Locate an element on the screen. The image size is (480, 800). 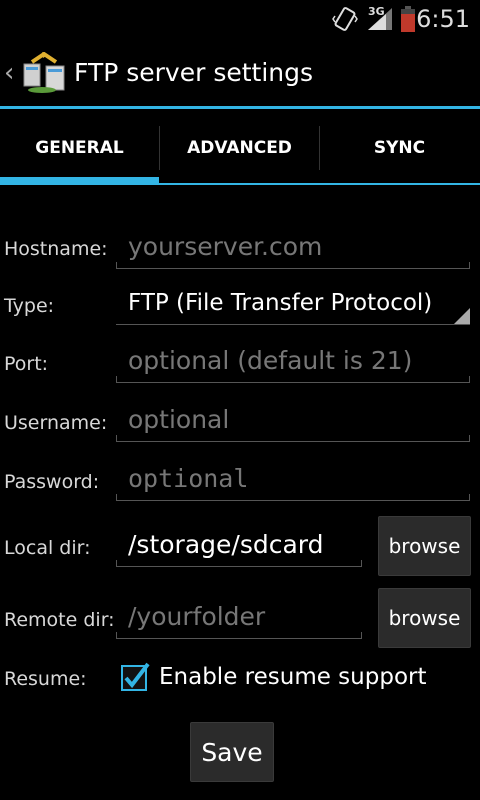
tab-sync: SYNC is located at coordinates (399, 148).